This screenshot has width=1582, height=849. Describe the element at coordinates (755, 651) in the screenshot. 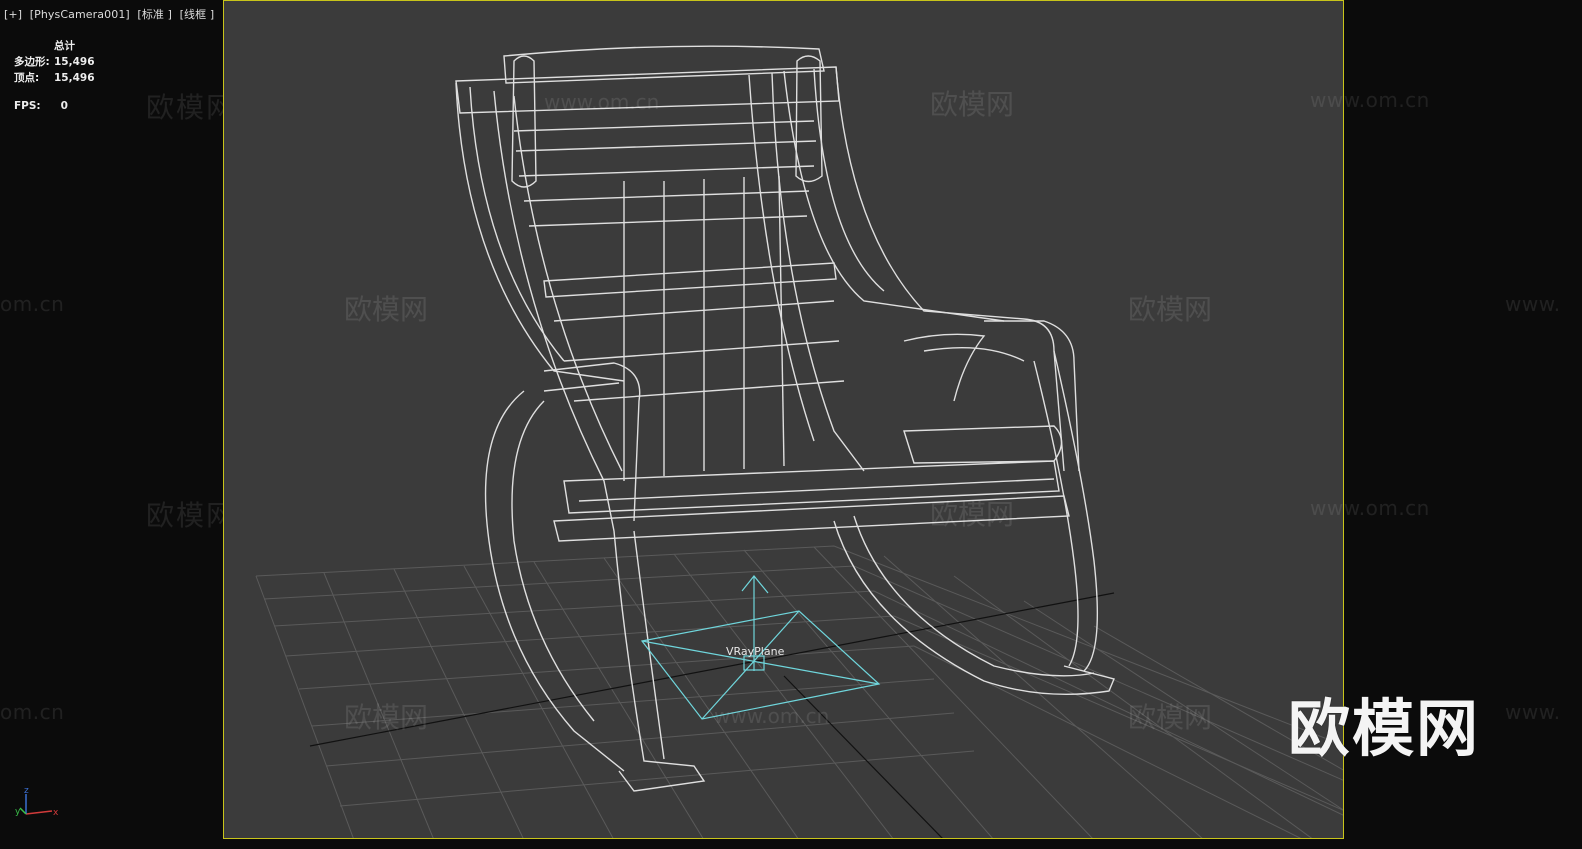

I see `vrayplane-label: VRayPlane` at that location.